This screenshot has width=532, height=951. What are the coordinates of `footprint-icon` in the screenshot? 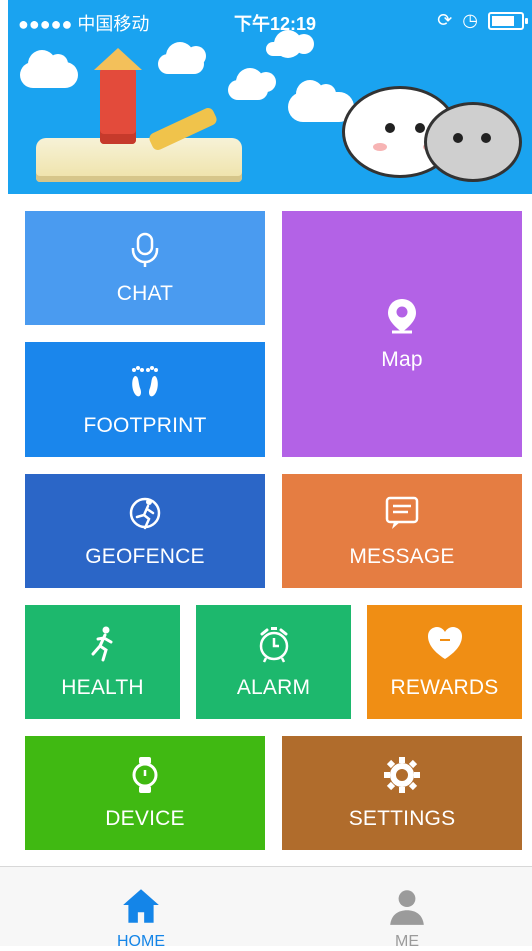 It's located at (145, 382).